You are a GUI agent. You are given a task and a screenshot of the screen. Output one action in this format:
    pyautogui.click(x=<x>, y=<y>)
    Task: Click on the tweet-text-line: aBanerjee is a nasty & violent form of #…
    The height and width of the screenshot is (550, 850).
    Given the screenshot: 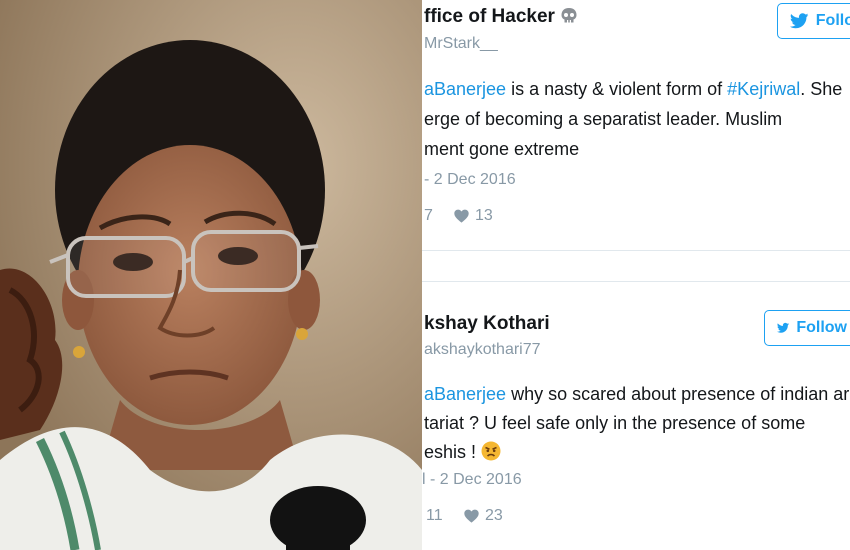 What is the action you would take?
    pyautogui.click(x=633, y=89)
    